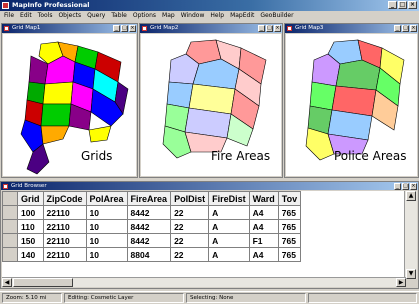 Image resolution: width=419 pixels, height=304 pixels. What do you see at coordinates (411, 274) in the screenshot?
I see `scroll-down-arrow-icon: ▼` at bounding box center [411, 274].